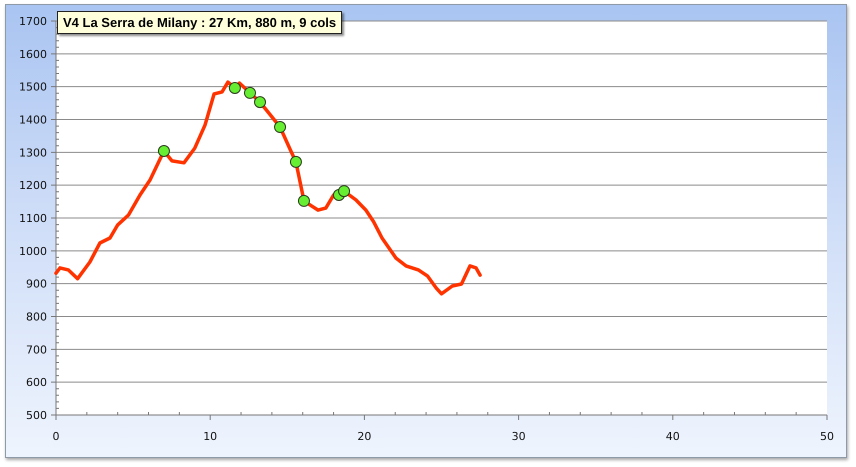 The width and height of the screenshot is (856, 467). I want to click on axis-label: 30, so click(519, 436).